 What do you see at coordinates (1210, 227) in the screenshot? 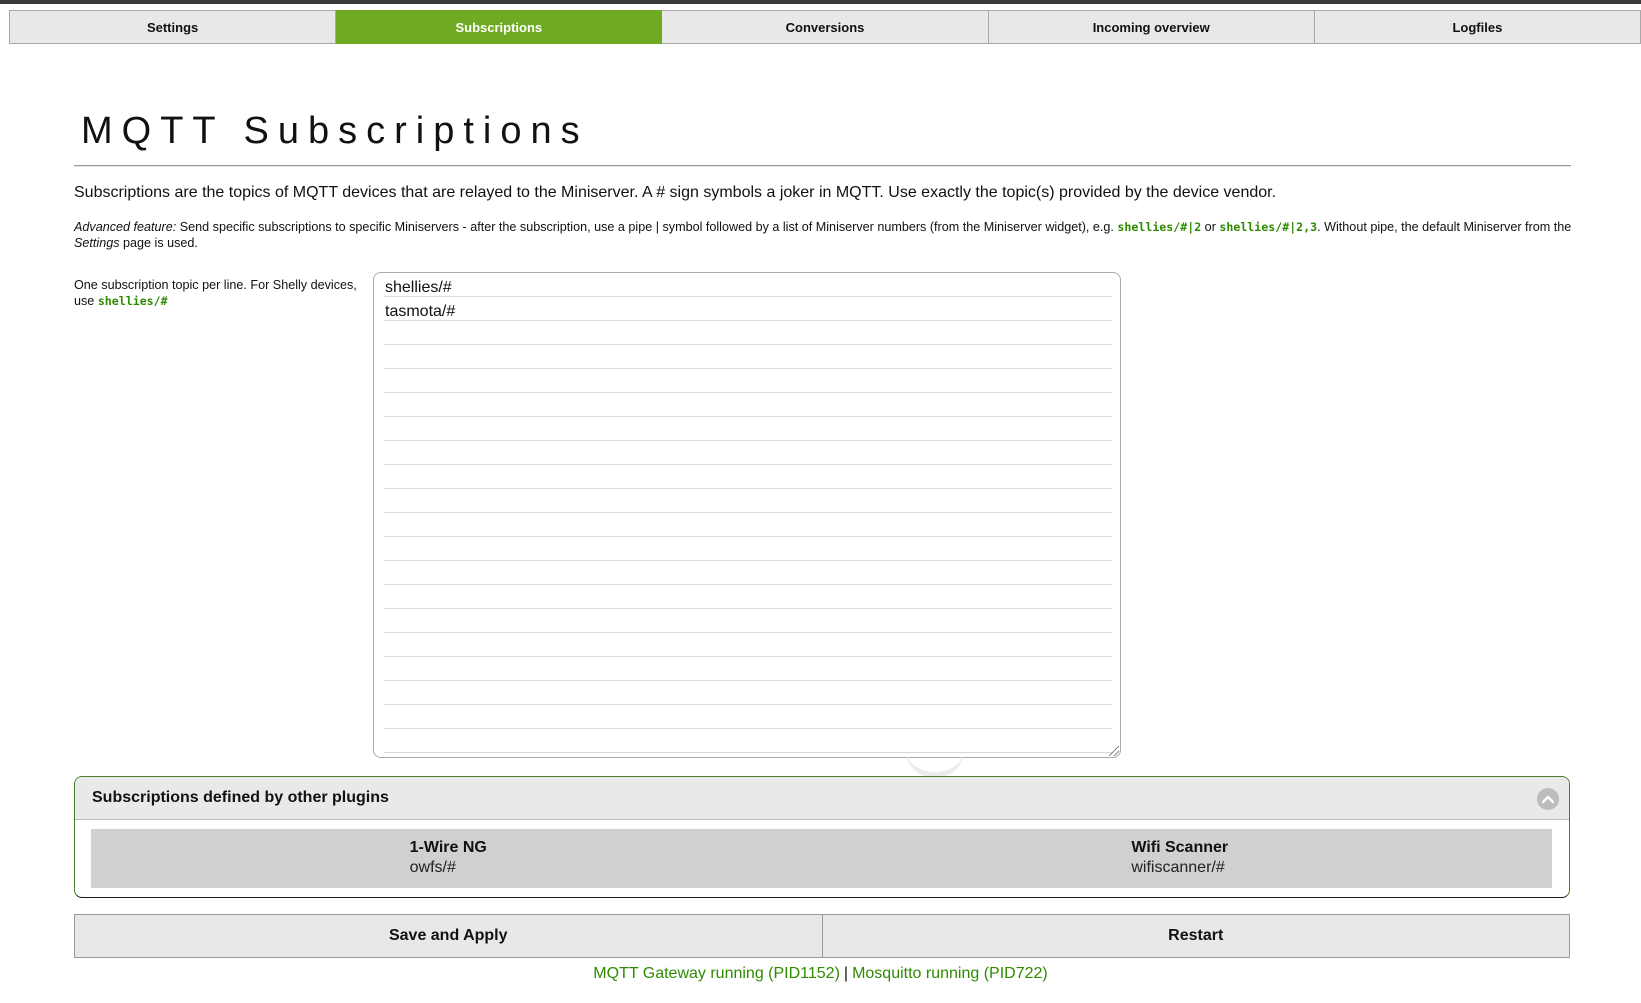
I see `advanced-or: or` at bounding box center [1210, 227].